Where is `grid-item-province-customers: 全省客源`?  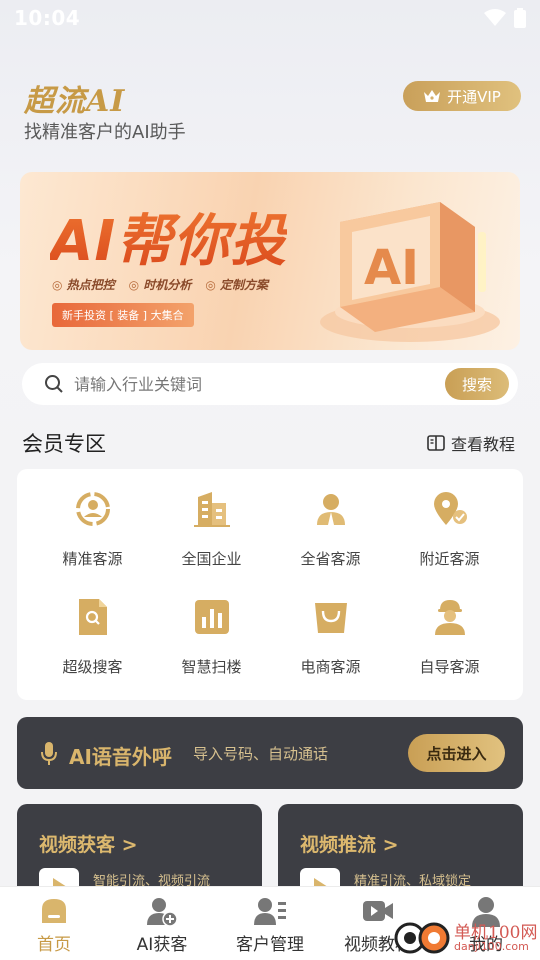
grid-item-province-customers: 全省客源 is located at coordinates (330, 519).